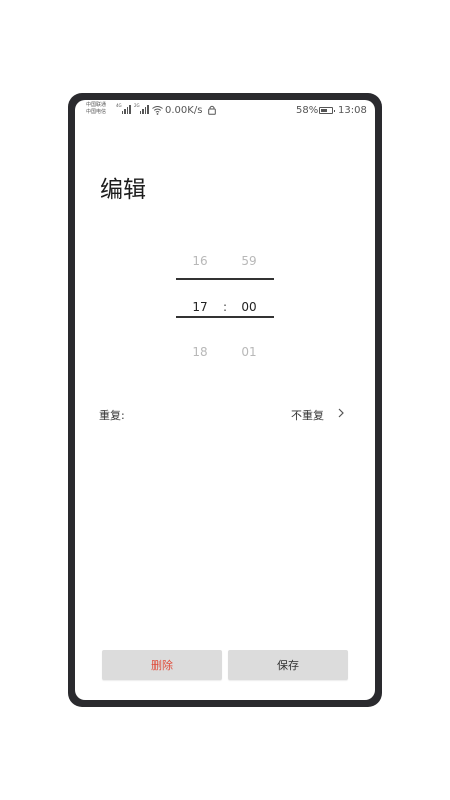 This screenshot has width=450, height=800. I want to click on minute-selected: 00, so click(249, 307).